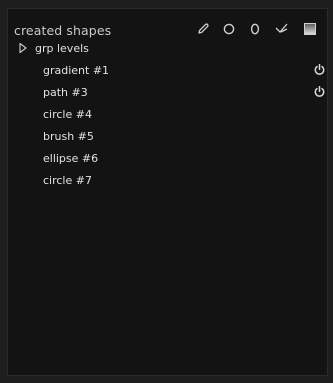 The image size is (333, 383). Describe the element at coordinates (282, 29) in the screenshot. I see `path-icon` at that location.